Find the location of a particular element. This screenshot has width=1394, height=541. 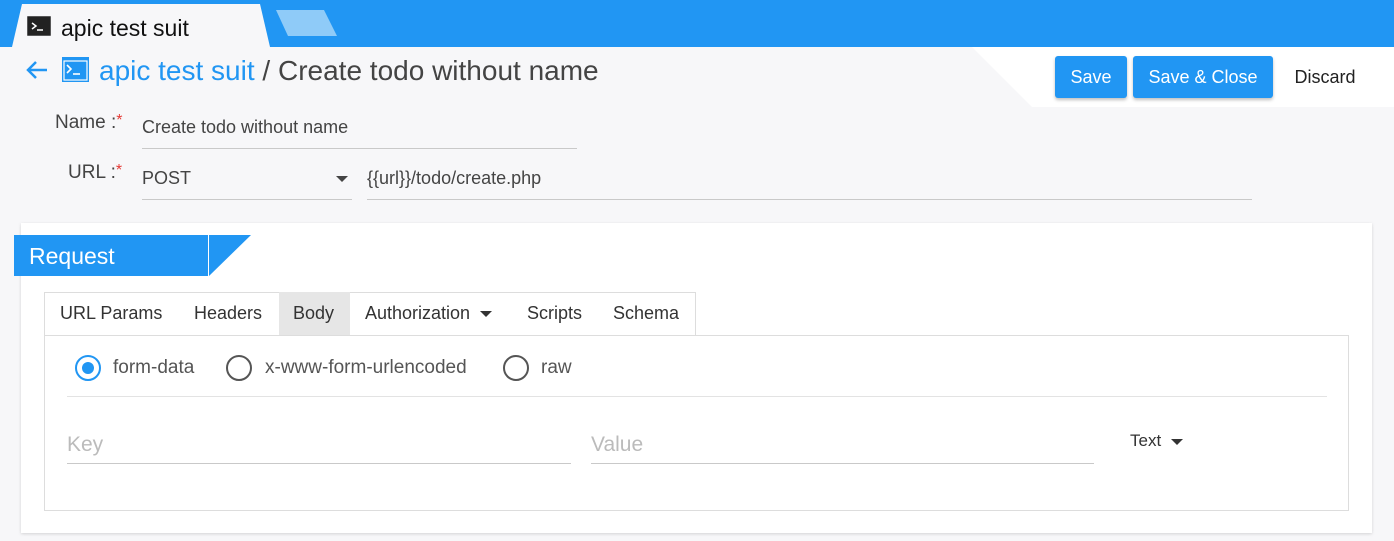

breadcrumb-suite-link: apic test suit is located at coordinates (177, 70).